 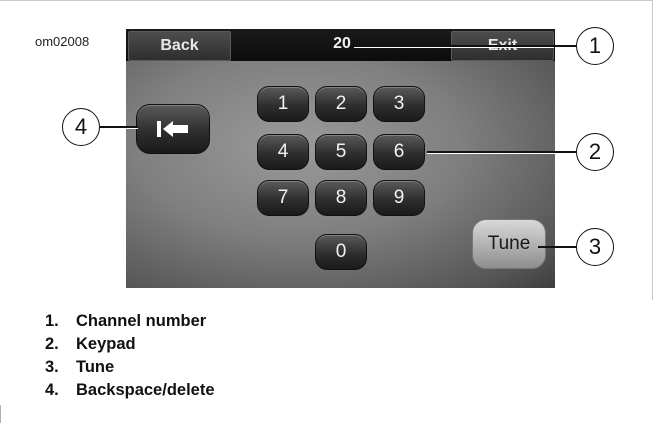 What do you see at coordinates (399, 152) in the screenshot?
I see `keypad-key-6: 6` at bounding box center [399, 152].